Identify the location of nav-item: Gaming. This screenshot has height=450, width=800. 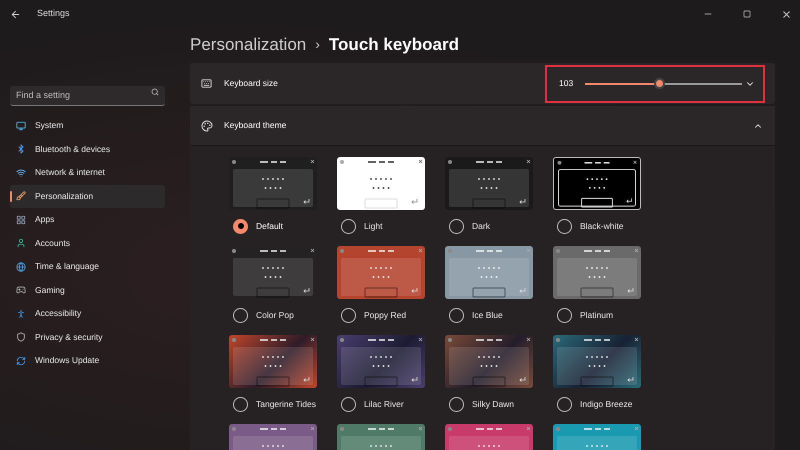
(87, 290).